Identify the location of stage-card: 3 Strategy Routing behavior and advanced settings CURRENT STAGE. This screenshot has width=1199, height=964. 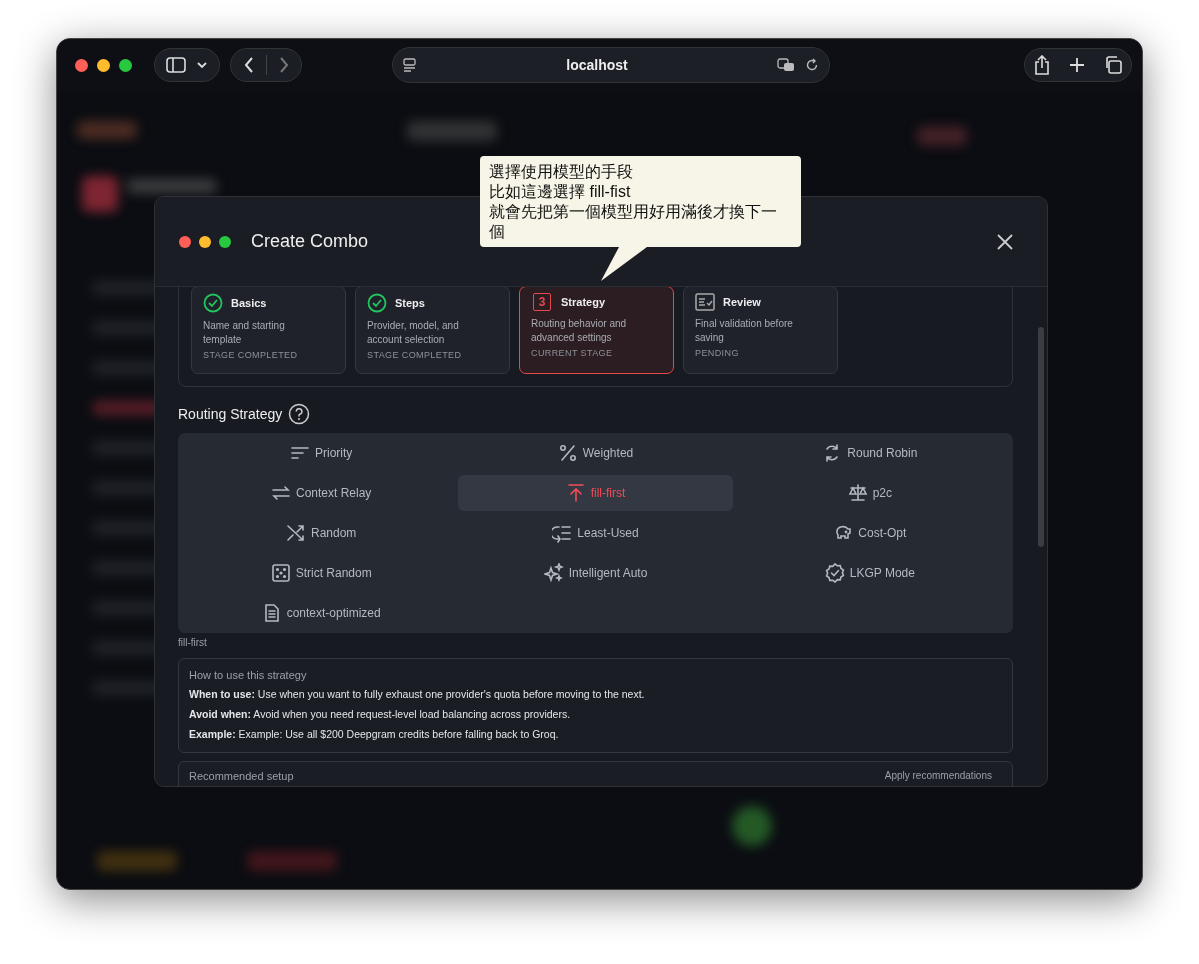
(596, 330).